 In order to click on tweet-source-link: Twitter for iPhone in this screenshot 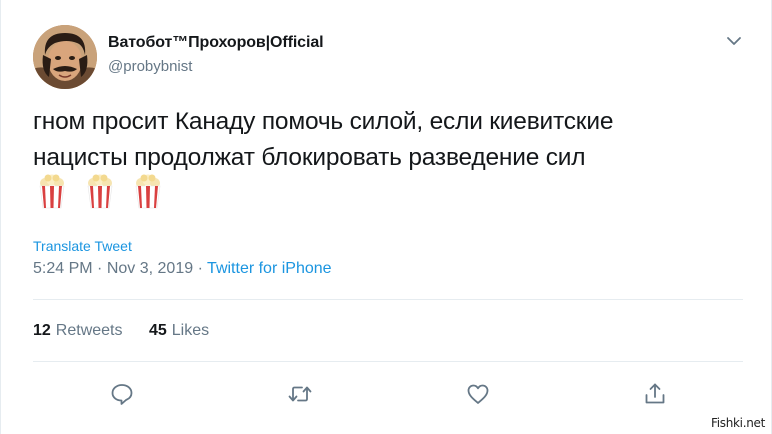, I will do `click(269, 268)`.